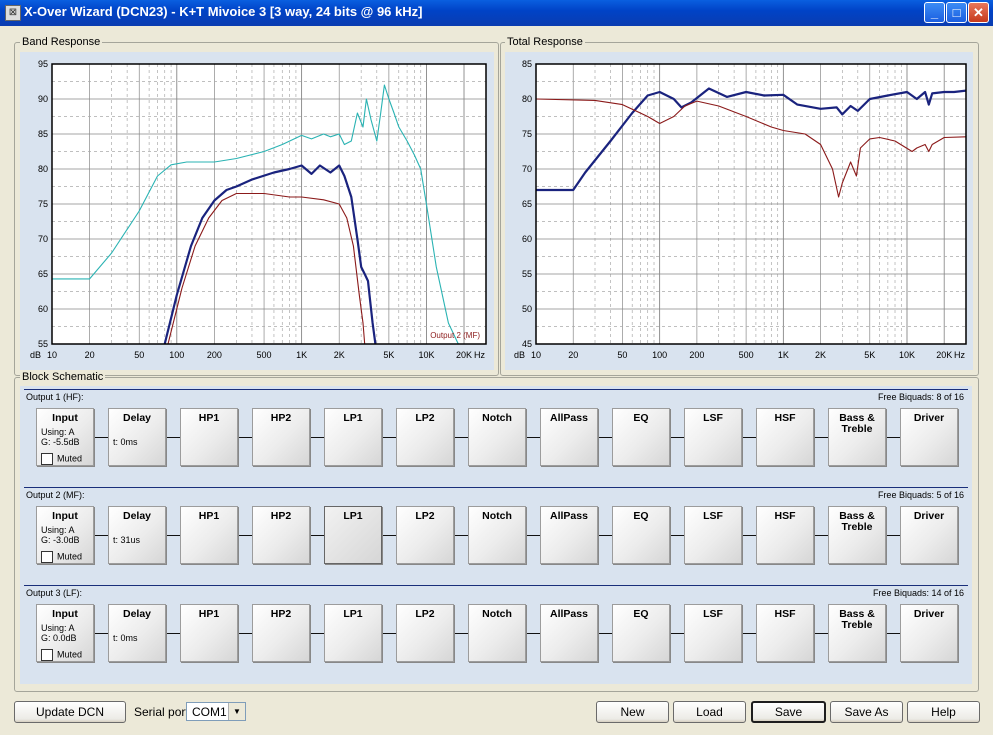 The image size is (993, 735). What do you see at coordinates (61, 42) in the screenshot?
I see `band-response-label: Band Response` at bounding box center [61, 42].